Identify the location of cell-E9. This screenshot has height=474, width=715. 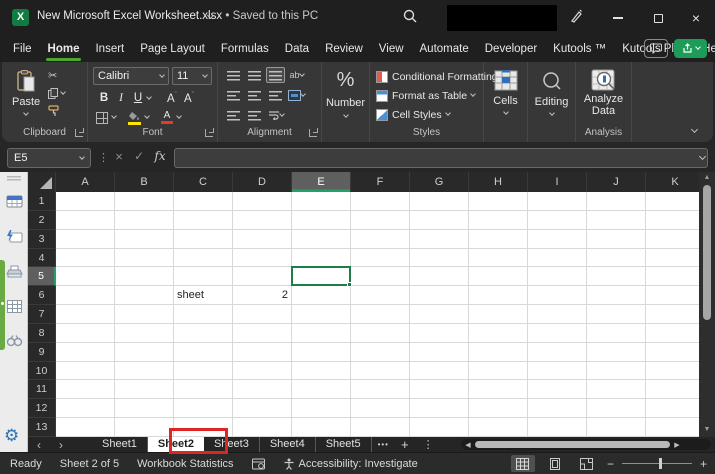
(321, 352).